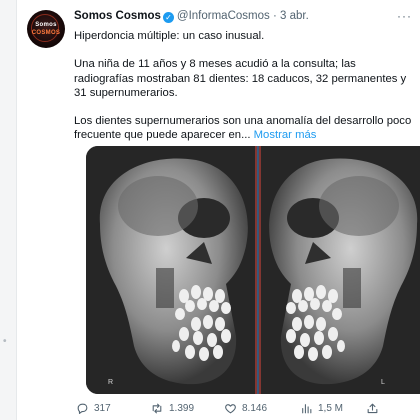 The height and width of the screenshot is (420, 420). Describe the element at coordinates (46, 25) in the screenshot. I see `avatar-text-line1: Somos` at that location.